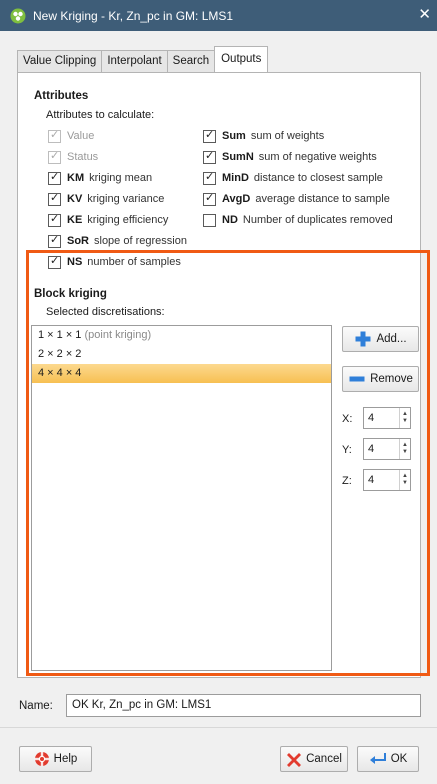 This screenshot has height=784, width=437. I want to click on sor-desc: slope of regression, so click(140, 241).